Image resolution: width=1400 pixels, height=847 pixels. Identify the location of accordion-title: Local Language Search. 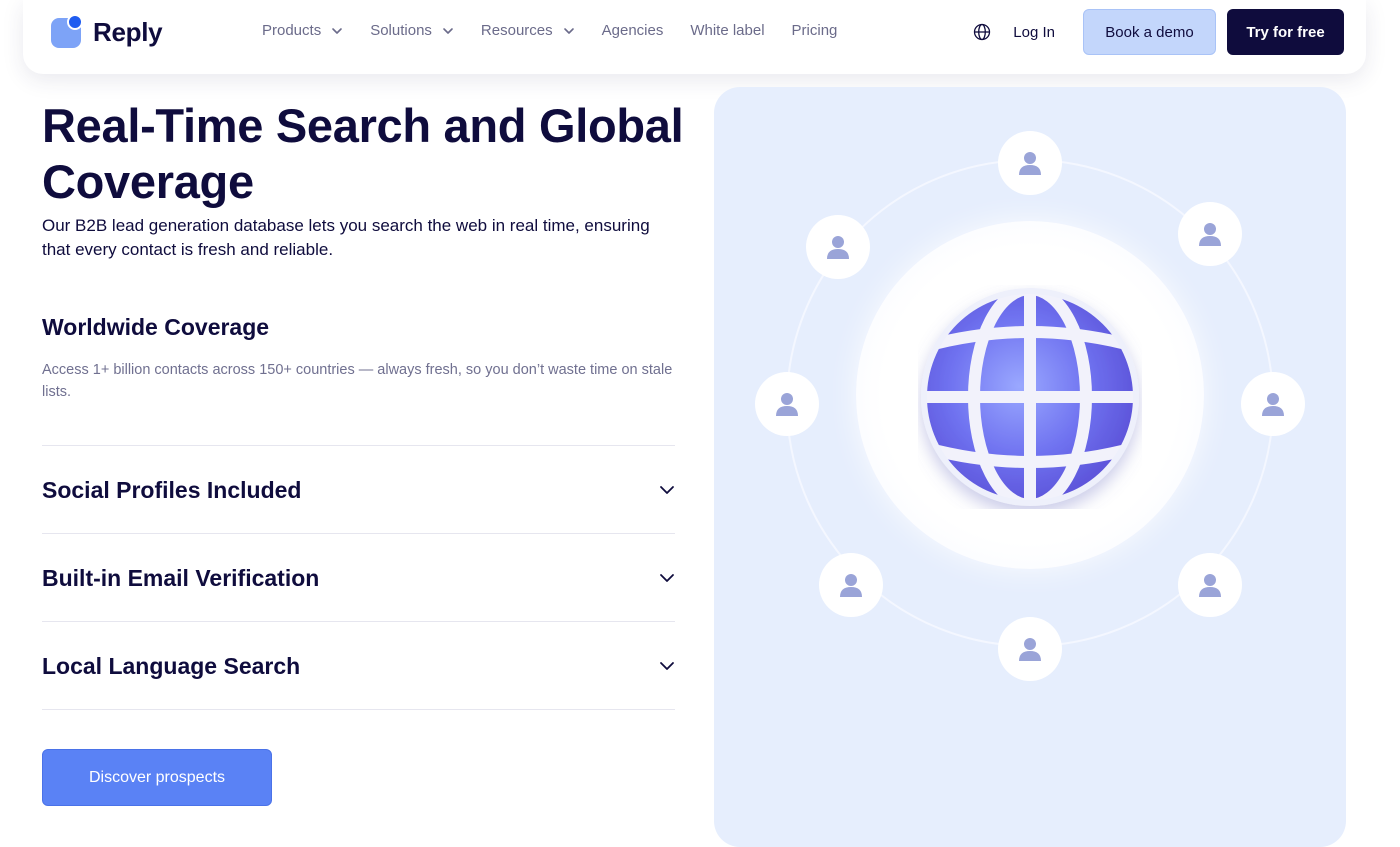
(171, 665).